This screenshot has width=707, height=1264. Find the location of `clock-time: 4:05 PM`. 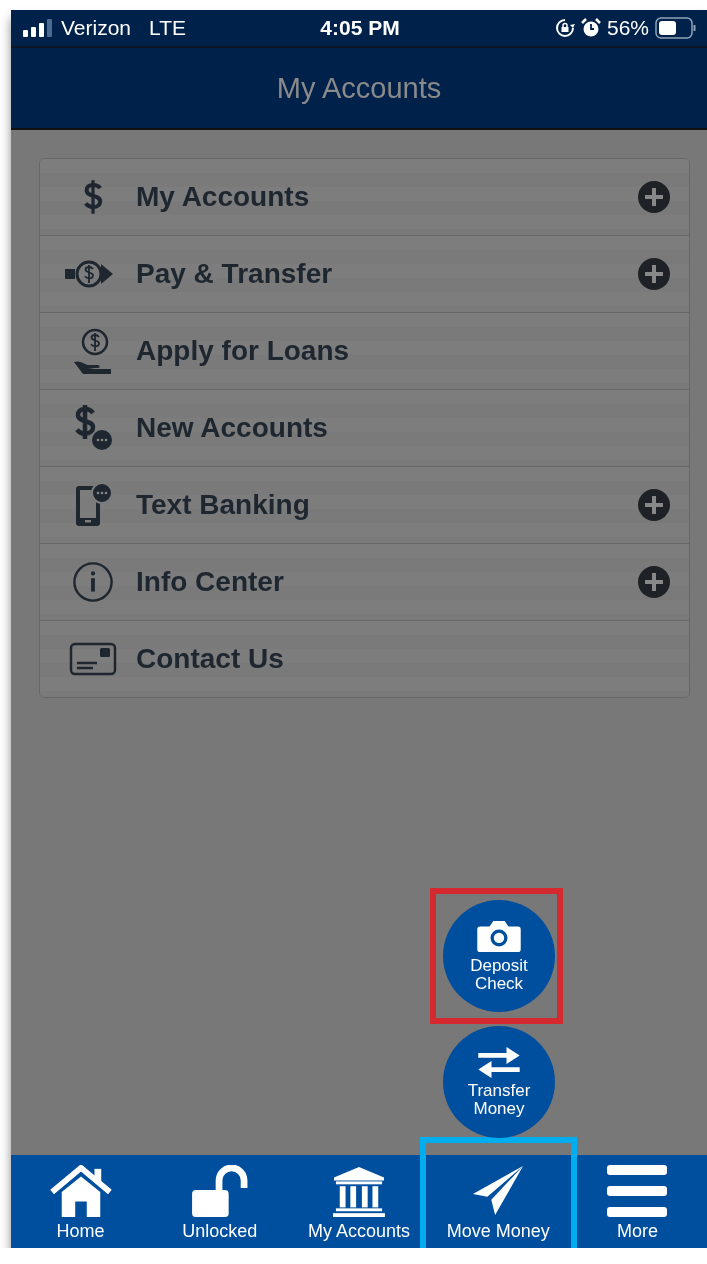

clock-time: 4:05 PM is located at coordinates (360, 28).